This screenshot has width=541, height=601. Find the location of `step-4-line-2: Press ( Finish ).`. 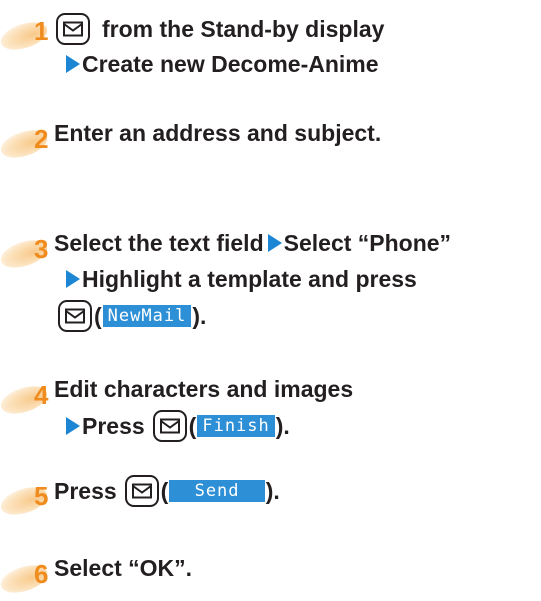

step-4-line-2: Press ( Finish ). is located at coordinates (178, 426).